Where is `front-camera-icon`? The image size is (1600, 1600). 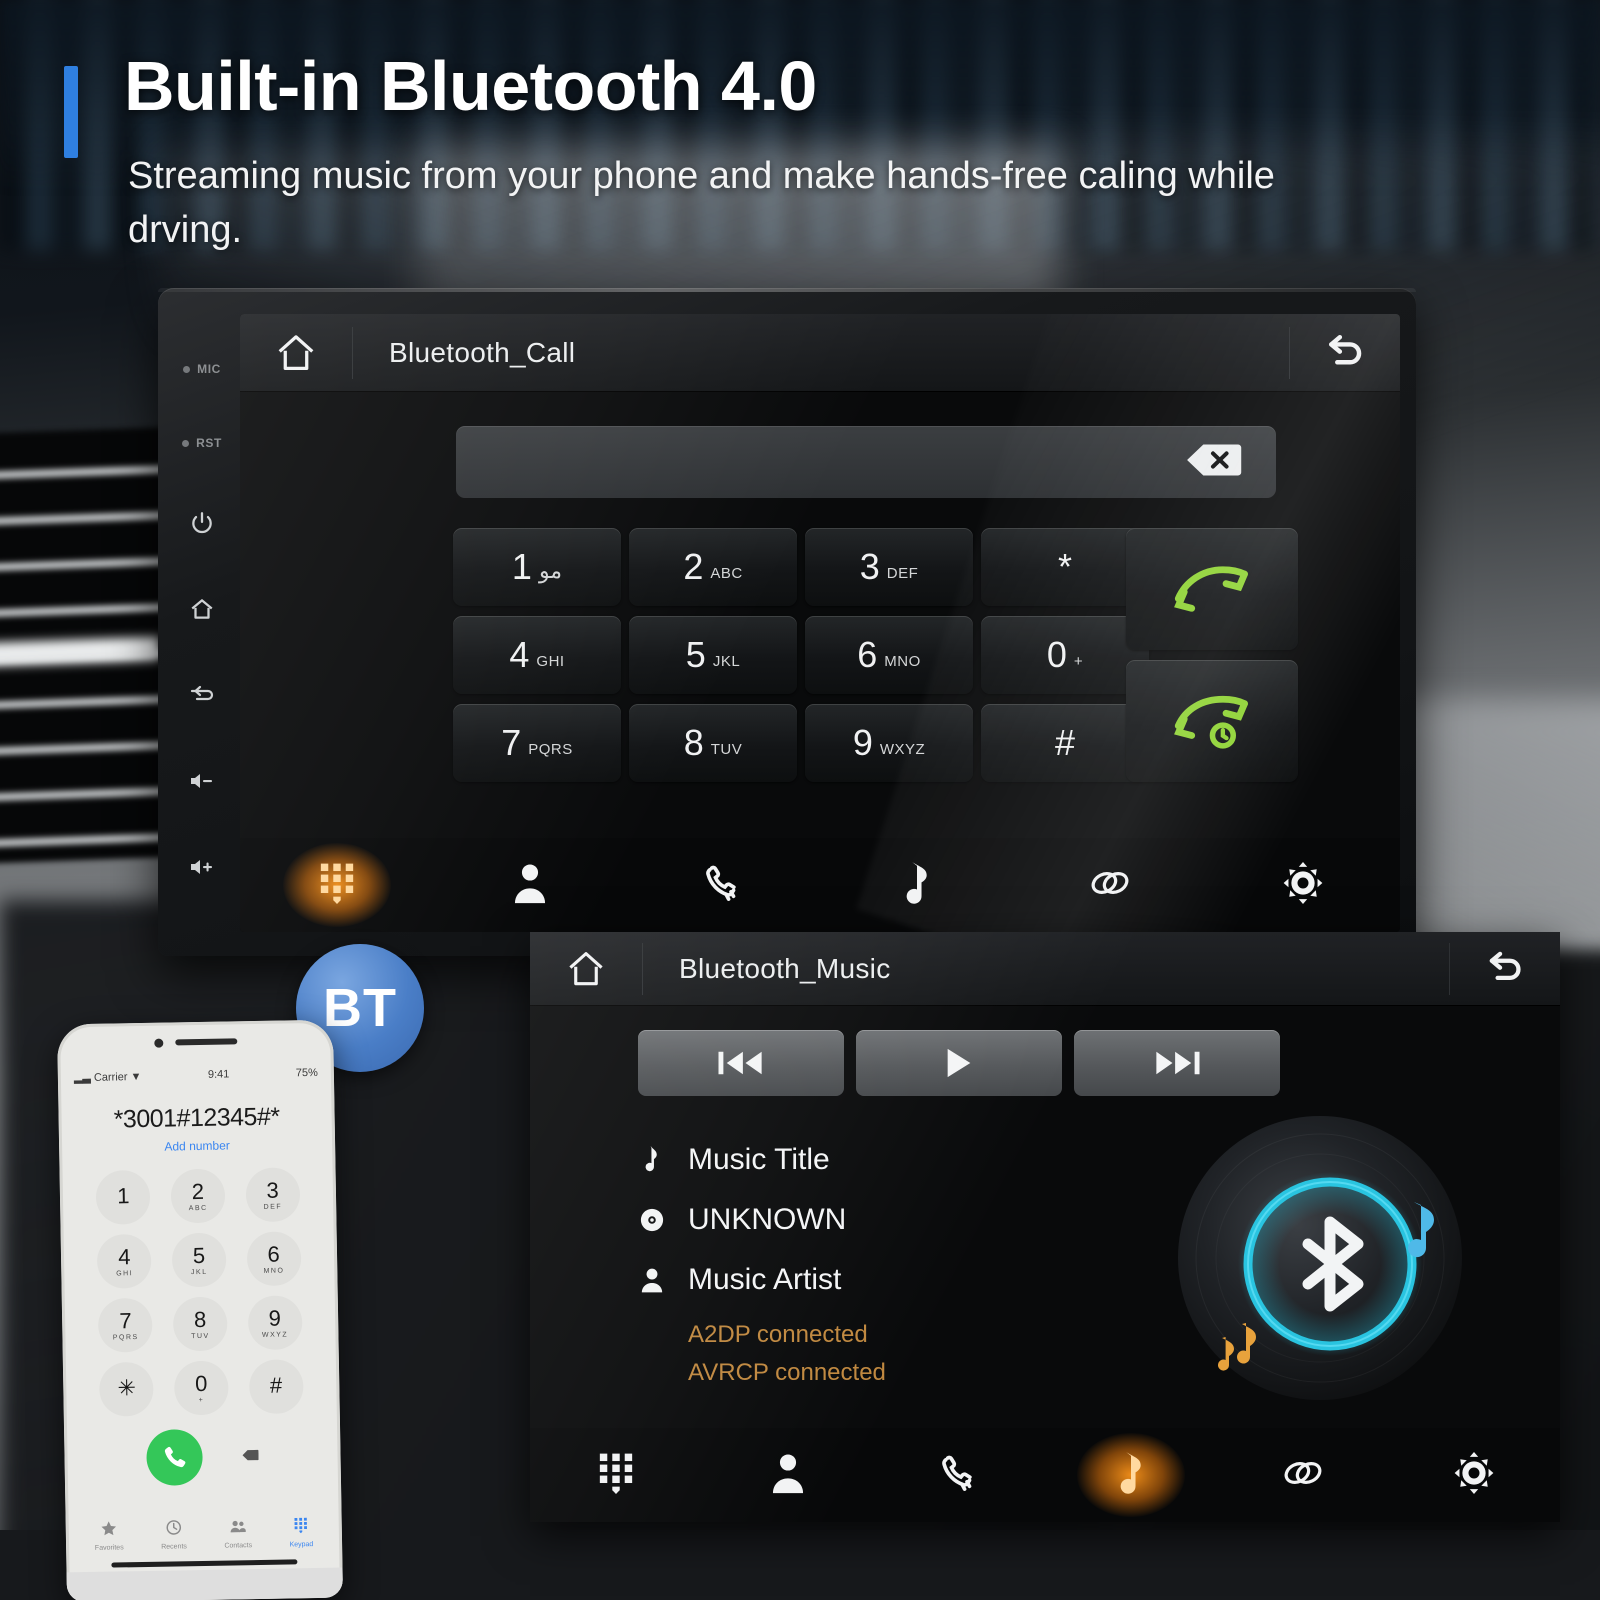
front-camera-icon is located at coordinates (158, 1043).